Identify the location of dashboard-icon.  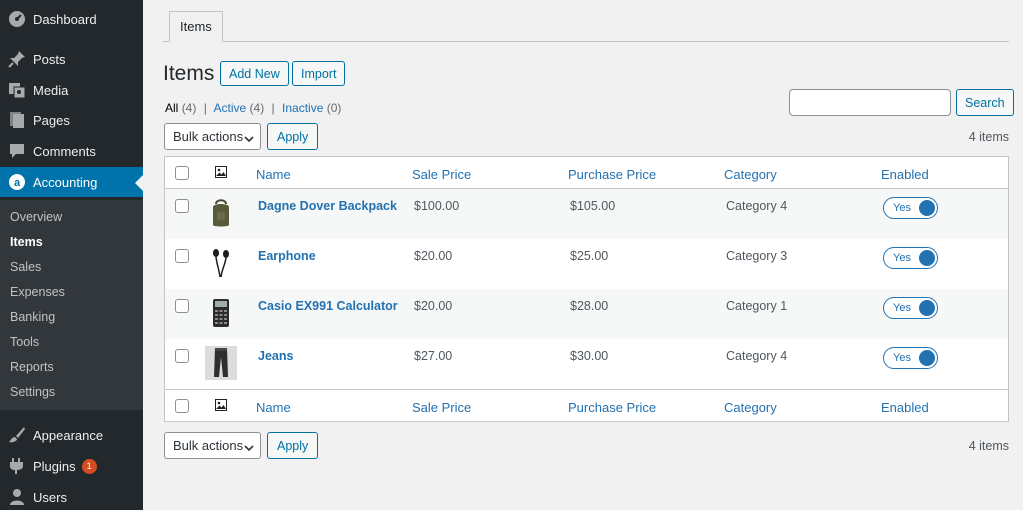
(17, 19).